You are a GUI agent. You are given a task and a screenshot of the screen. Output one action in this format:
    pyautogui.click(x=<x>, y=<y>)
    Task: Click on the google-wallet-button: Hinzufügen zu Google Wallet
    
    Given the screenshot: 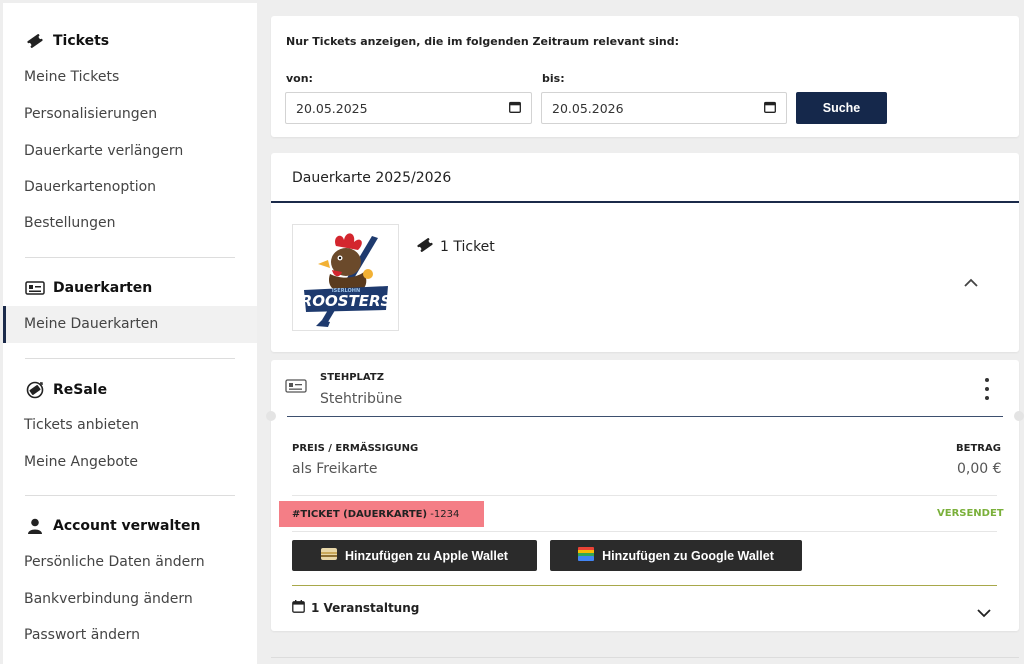 What is the action you would take?
    pyautogui.click(x=676, y=555)
    